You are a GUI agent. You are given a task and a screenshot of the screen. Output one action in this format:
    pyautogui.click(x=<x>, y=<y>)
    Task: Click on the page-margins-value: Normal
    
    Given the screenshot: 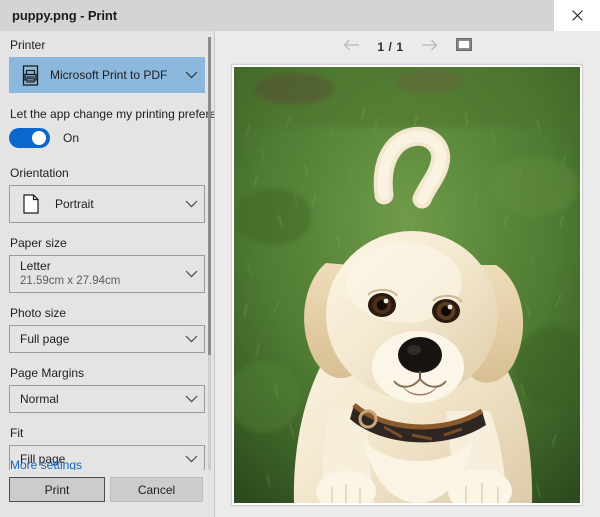 What is the action you would take?
    pyautogui.click(x=39, y=398)
    